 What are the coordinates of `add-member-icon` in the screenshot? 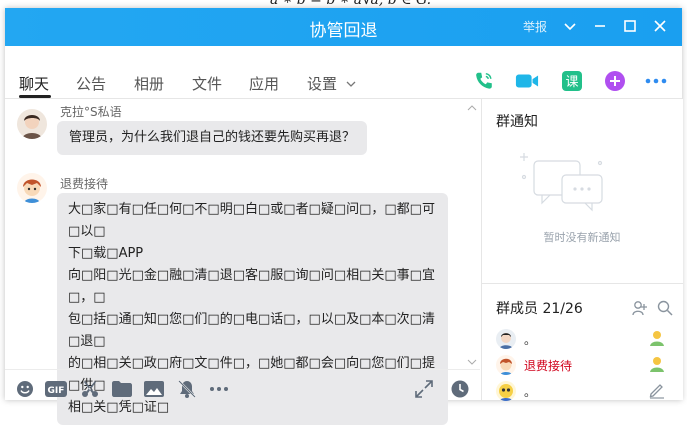 It's located at (640, 308).